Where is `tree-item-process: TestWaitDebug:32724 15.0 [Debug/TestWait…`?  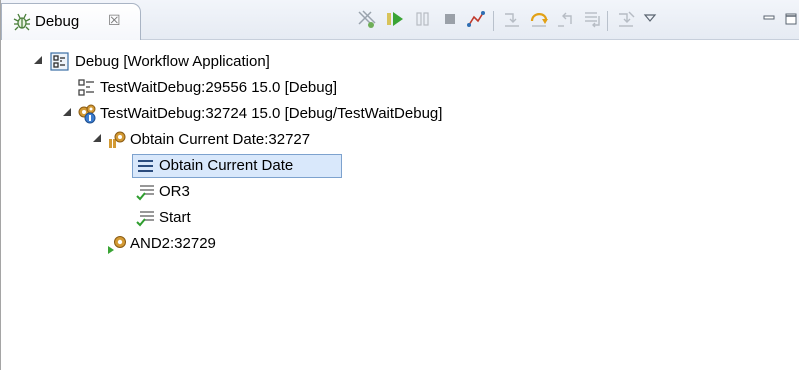 tree-item-process: TestWaitDebug:32724 15.0 [Debug/TestWait… is located at coordinates (400, 114).